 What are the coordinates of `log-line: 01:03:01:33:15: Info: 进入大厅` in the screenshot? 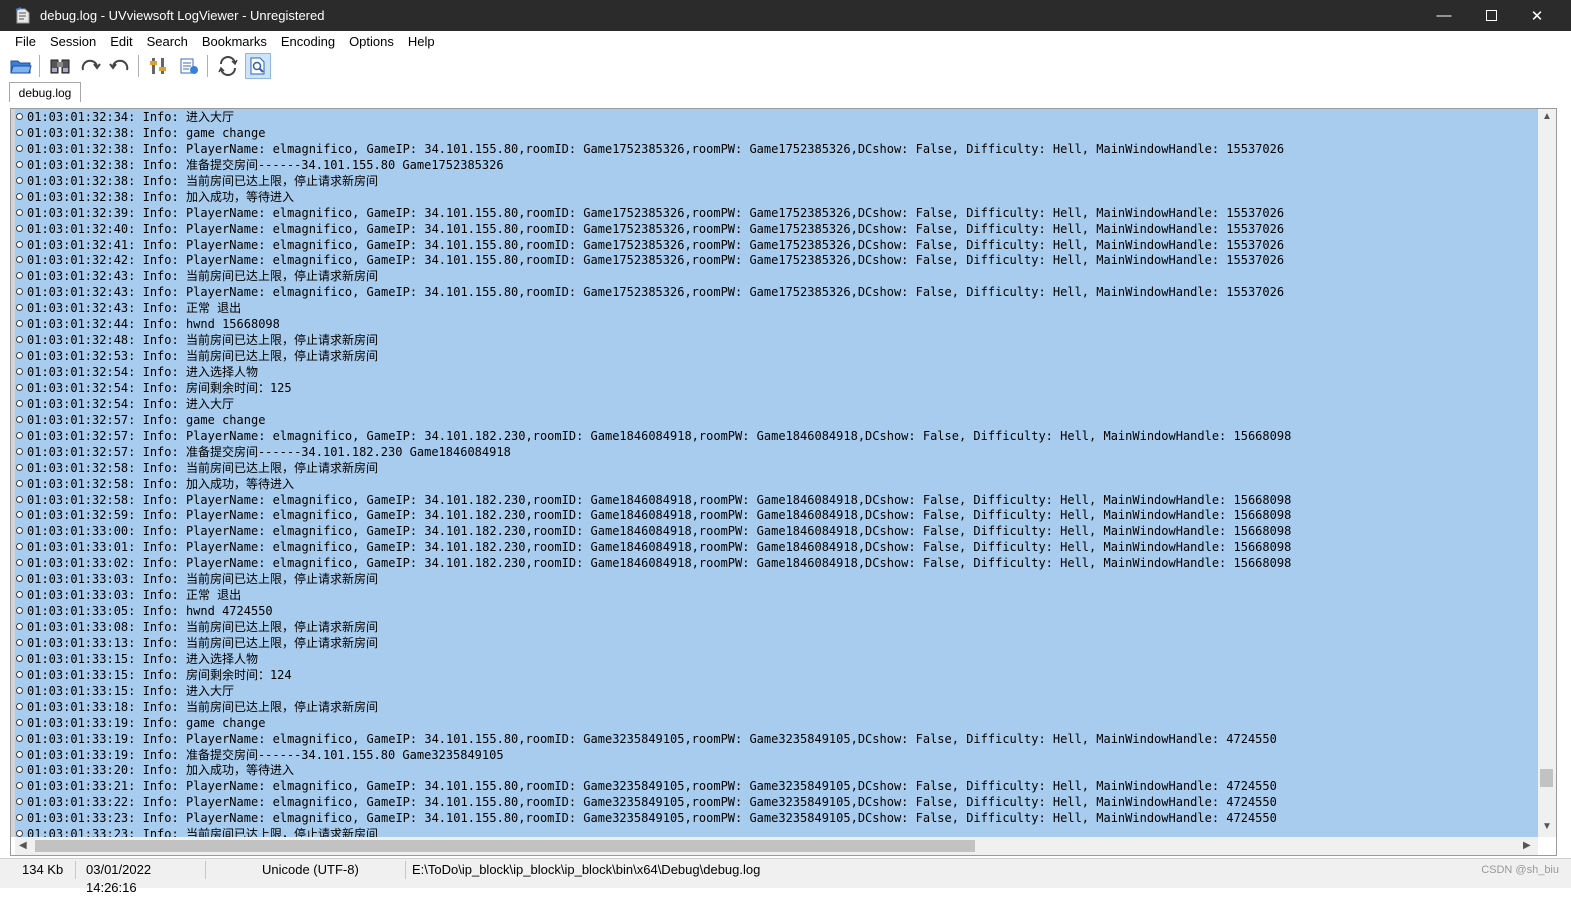 It's located at (776, 691).